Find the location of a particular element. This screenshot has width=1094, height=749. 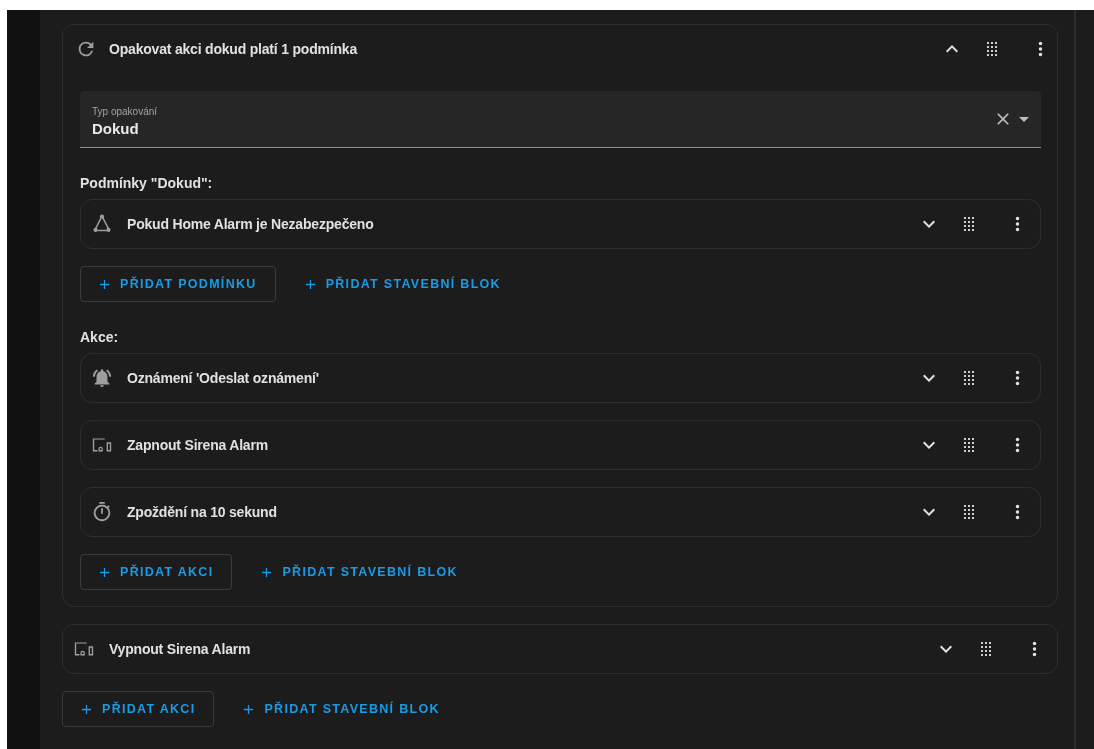

action-row: Zpoždění na 10 sekund is located at coordinates (560, 512).